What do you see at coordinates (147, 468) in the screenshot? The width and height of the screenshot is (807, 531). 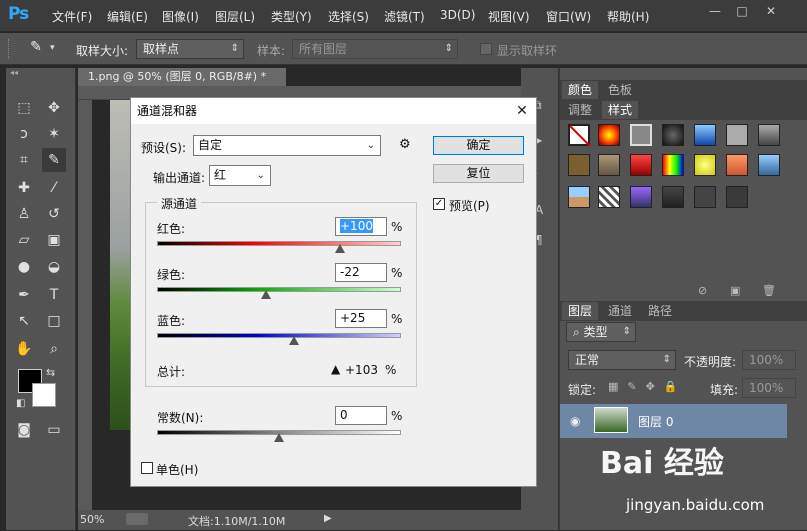 I see `monochrome-checkbox` at bounding box center [147, 468].